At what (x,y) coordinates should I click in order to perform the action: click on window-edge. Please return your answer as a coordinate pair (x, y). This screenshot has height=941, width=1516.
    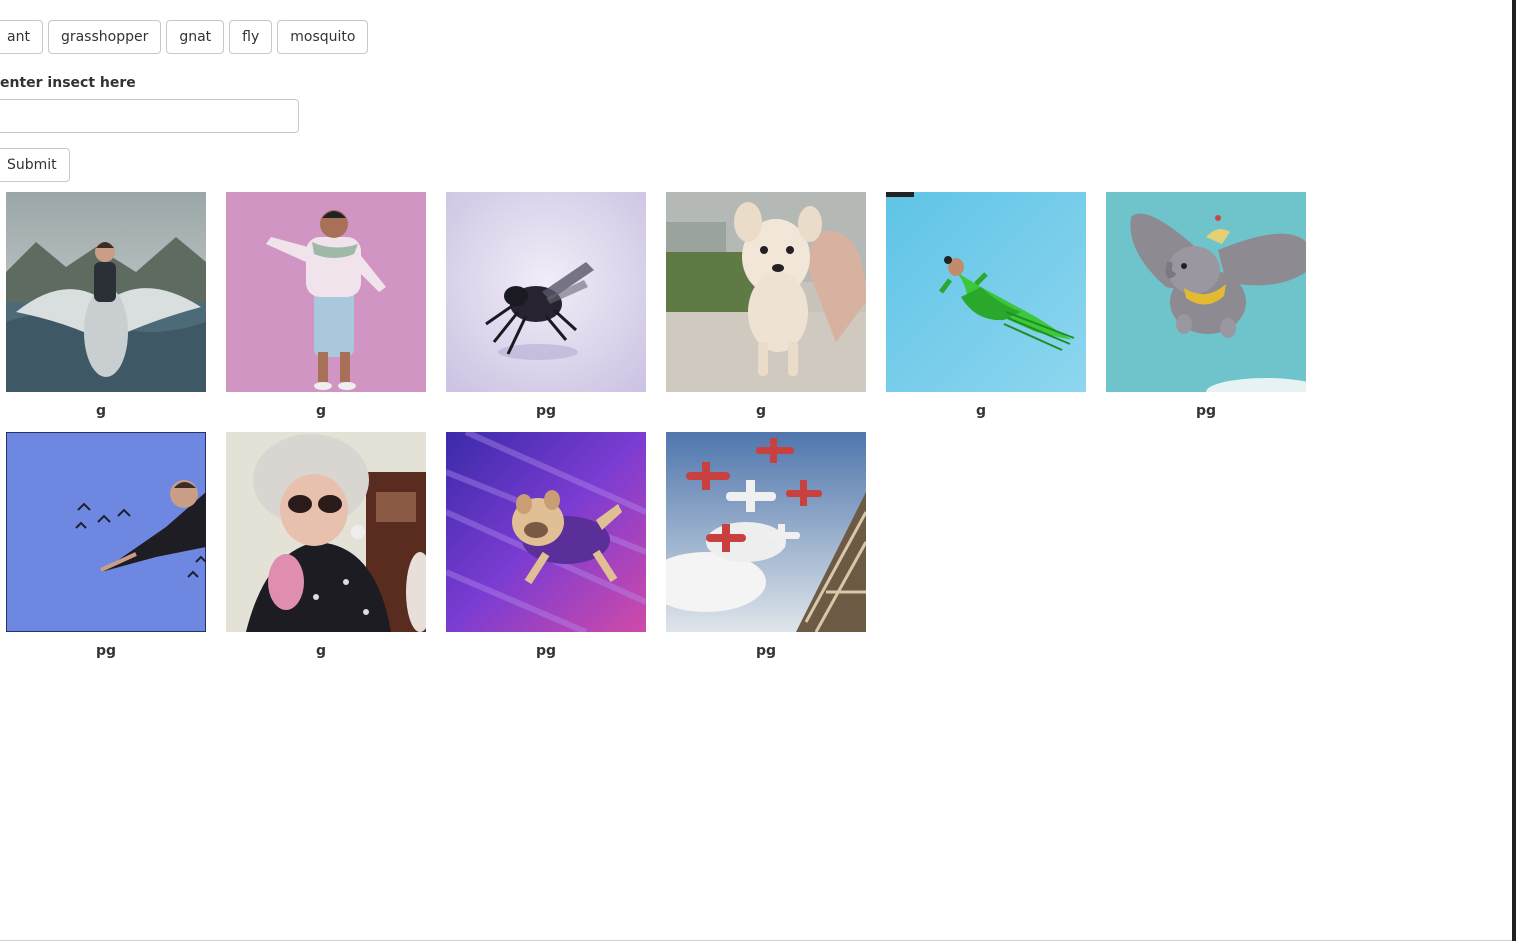
    Looking at the image, I should click on (1514, 470).